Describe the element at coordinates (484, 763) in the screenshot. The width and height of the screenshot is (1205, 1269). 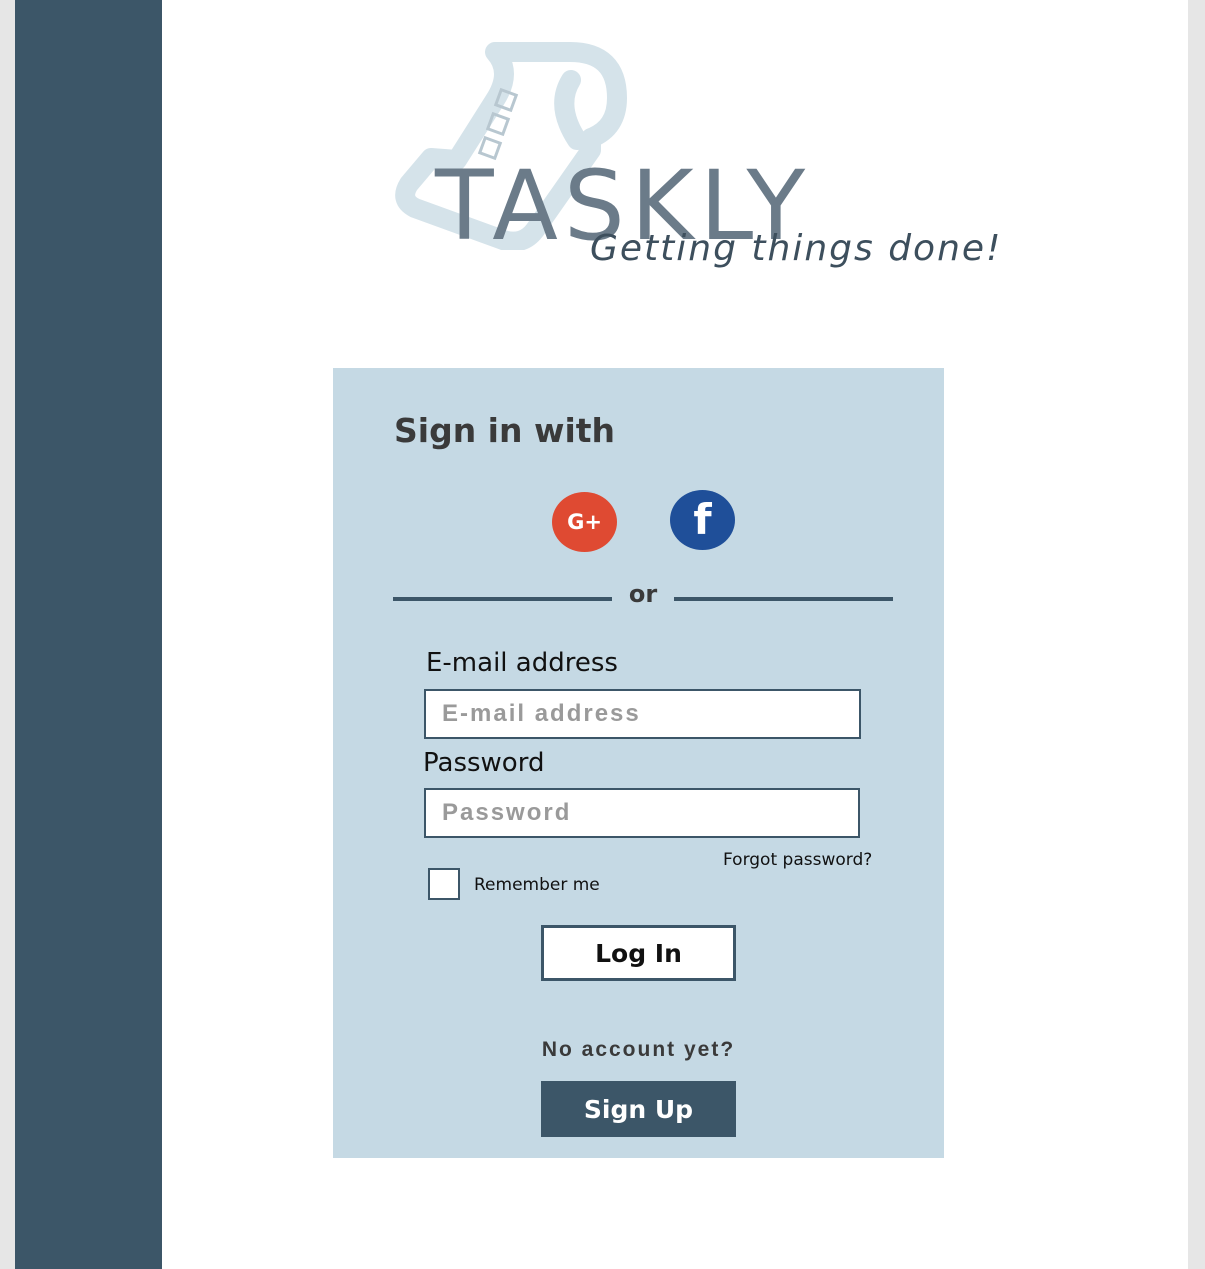
I see `password-label: Password` at that location.